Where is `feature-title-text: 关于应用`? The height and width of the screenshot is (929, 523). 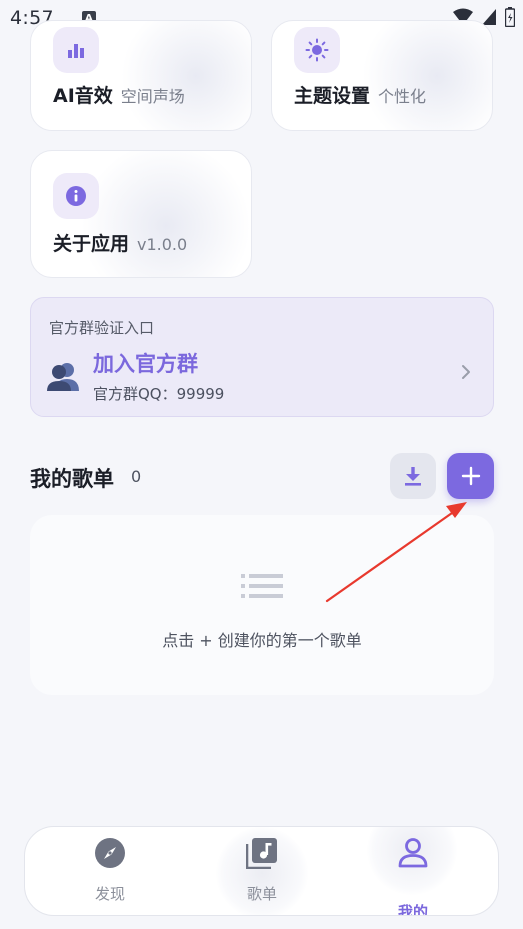 feature-title-text: 关于应用 is located at coordinates (91, 244).